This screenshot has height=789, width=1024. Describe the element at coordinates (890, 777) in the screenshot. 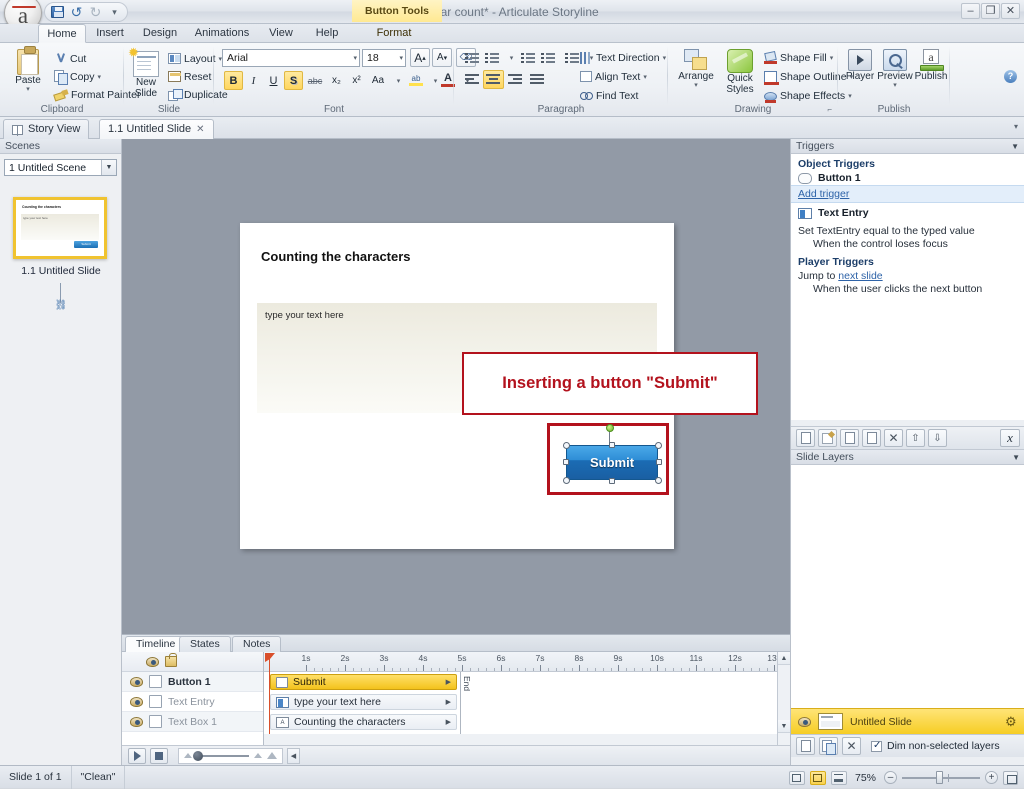

I see `zoom-out-button: –` at that location.